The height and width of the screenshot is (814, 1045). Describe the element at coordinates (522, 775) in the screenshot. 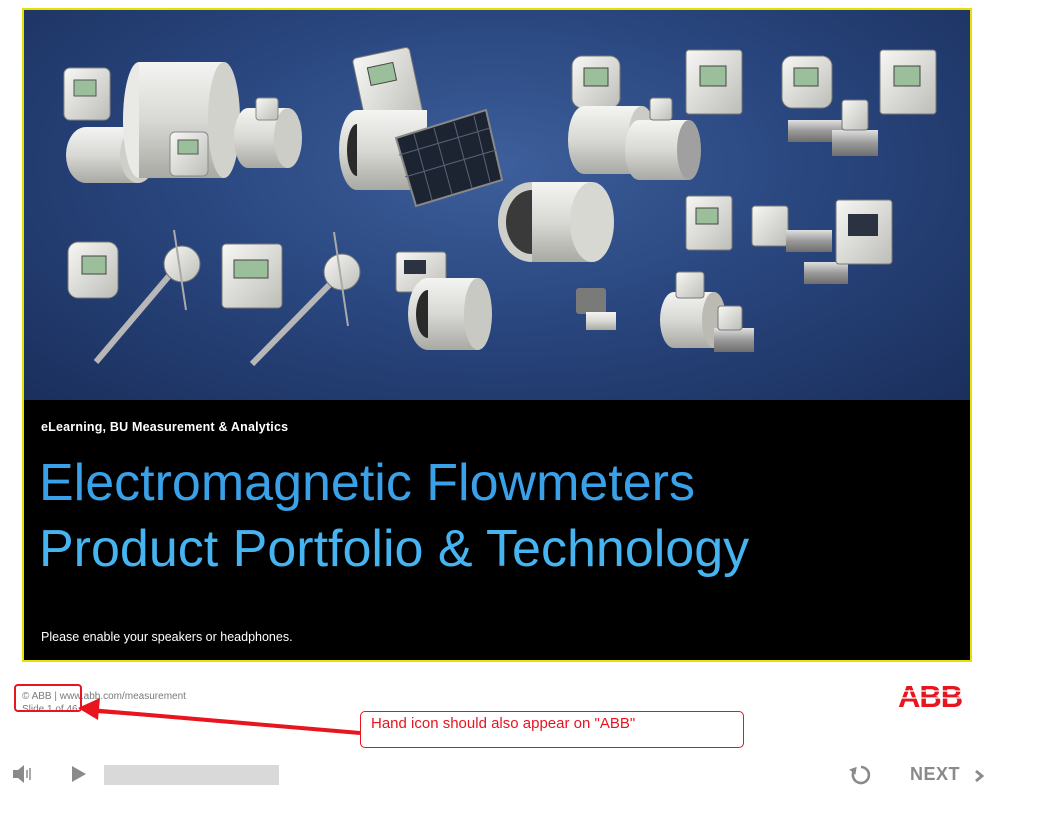

I see `player-controls: NEXT` at that location.